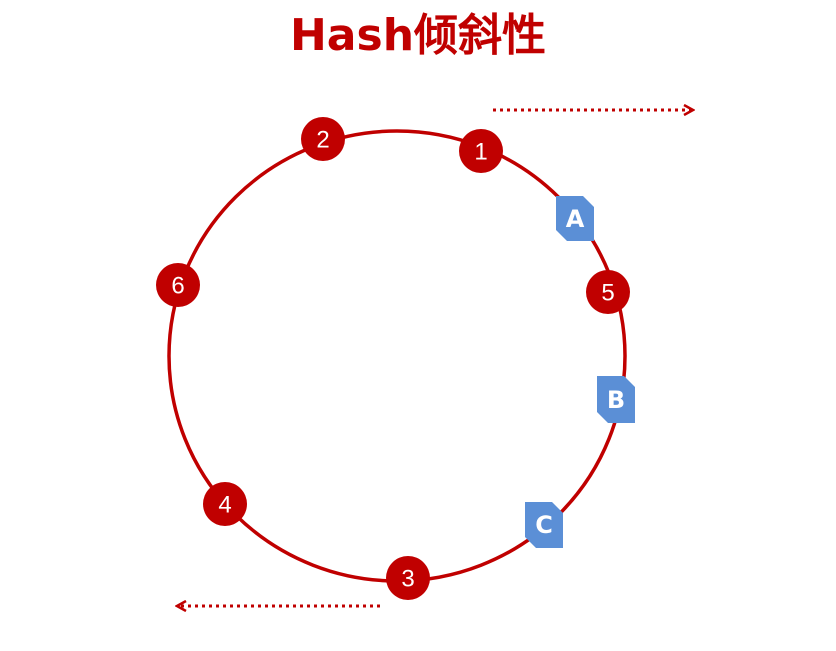  I want to click on server-node-a: A, so click(575, 218).